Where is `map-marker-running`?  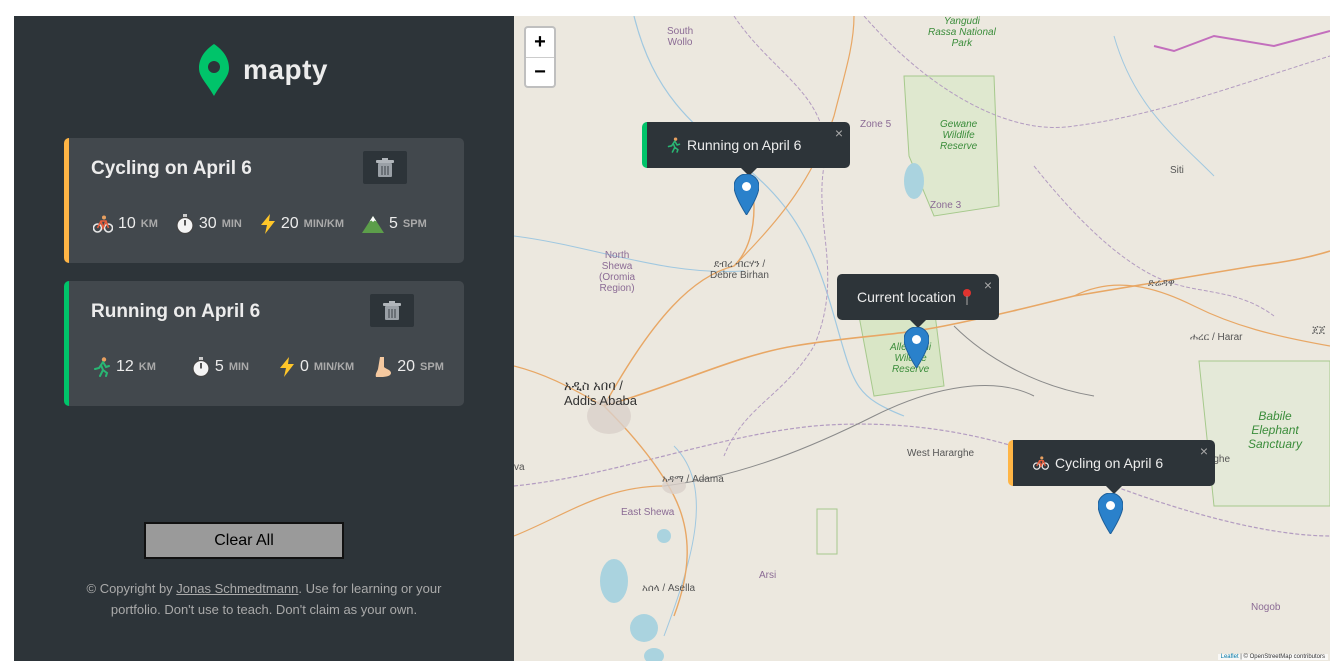 map-marker-running is located at coordinates (746, 194).